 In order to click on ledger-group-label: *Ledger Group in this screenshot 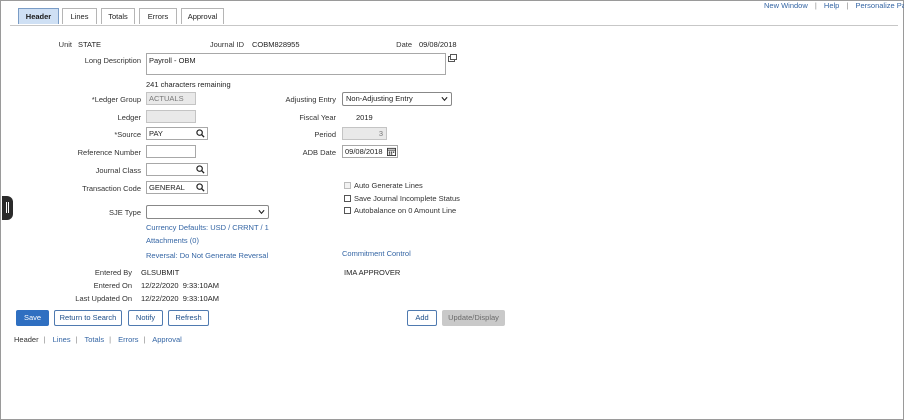, I will do `click(116, 99)`.